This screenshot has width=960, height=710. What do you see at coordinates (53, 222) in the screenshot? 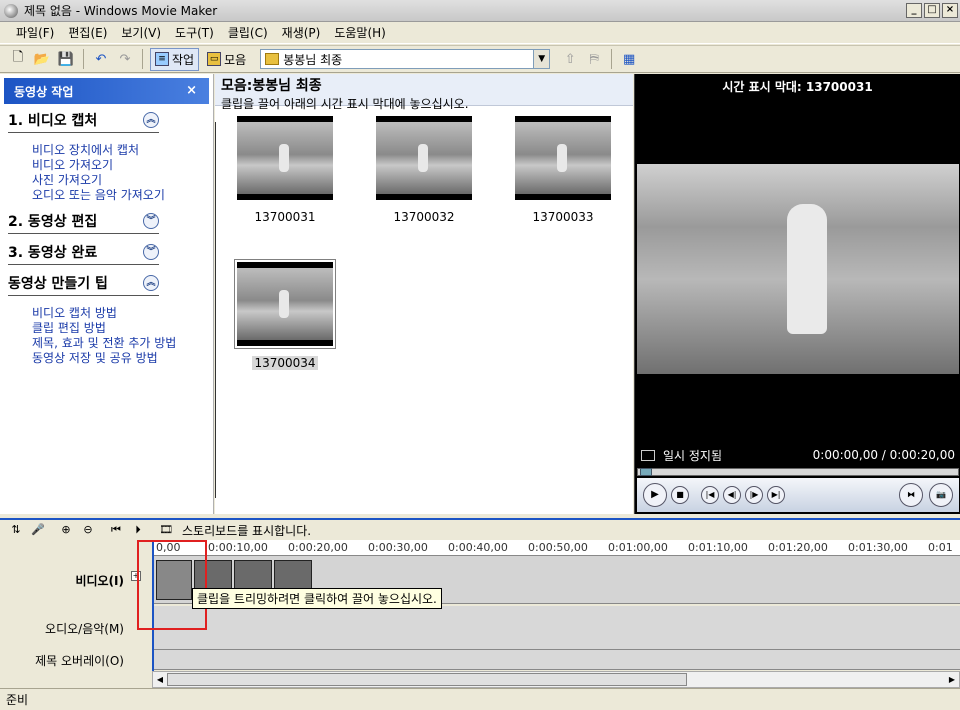
I see `section-title: 2. 동영상 편집` at bounding box center [53, 222].